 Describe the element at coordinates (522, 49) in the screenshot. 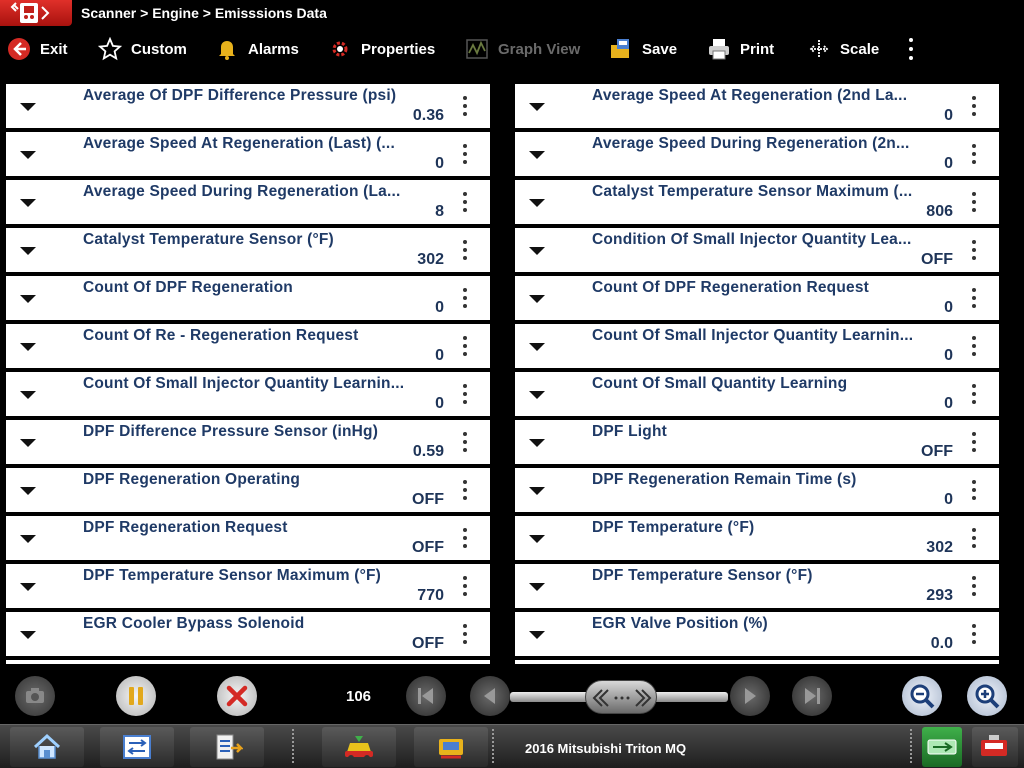

I see `graph-view-button: Graph View` at that location.